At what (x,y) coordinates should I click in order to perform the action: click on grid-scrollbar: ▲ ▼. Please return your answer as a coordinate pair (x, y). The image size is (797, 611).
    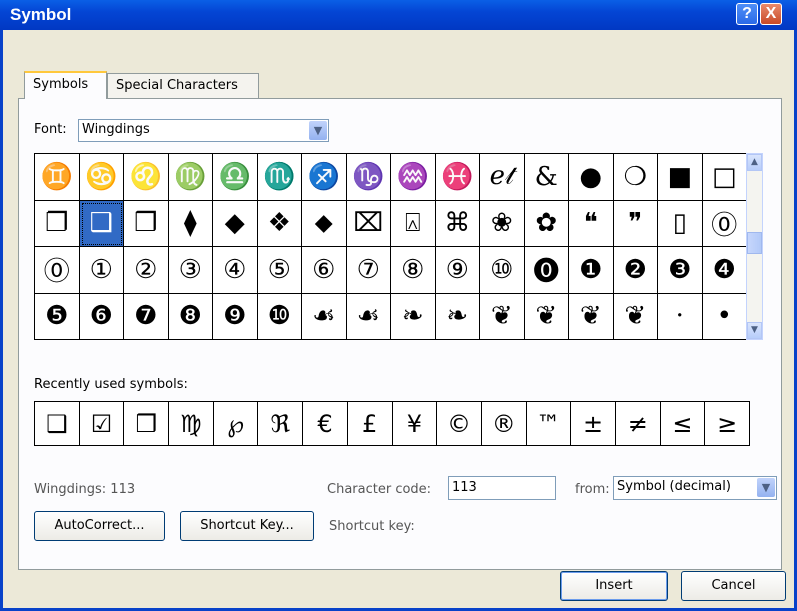
    Looking at the image, I should click on (754, 246).